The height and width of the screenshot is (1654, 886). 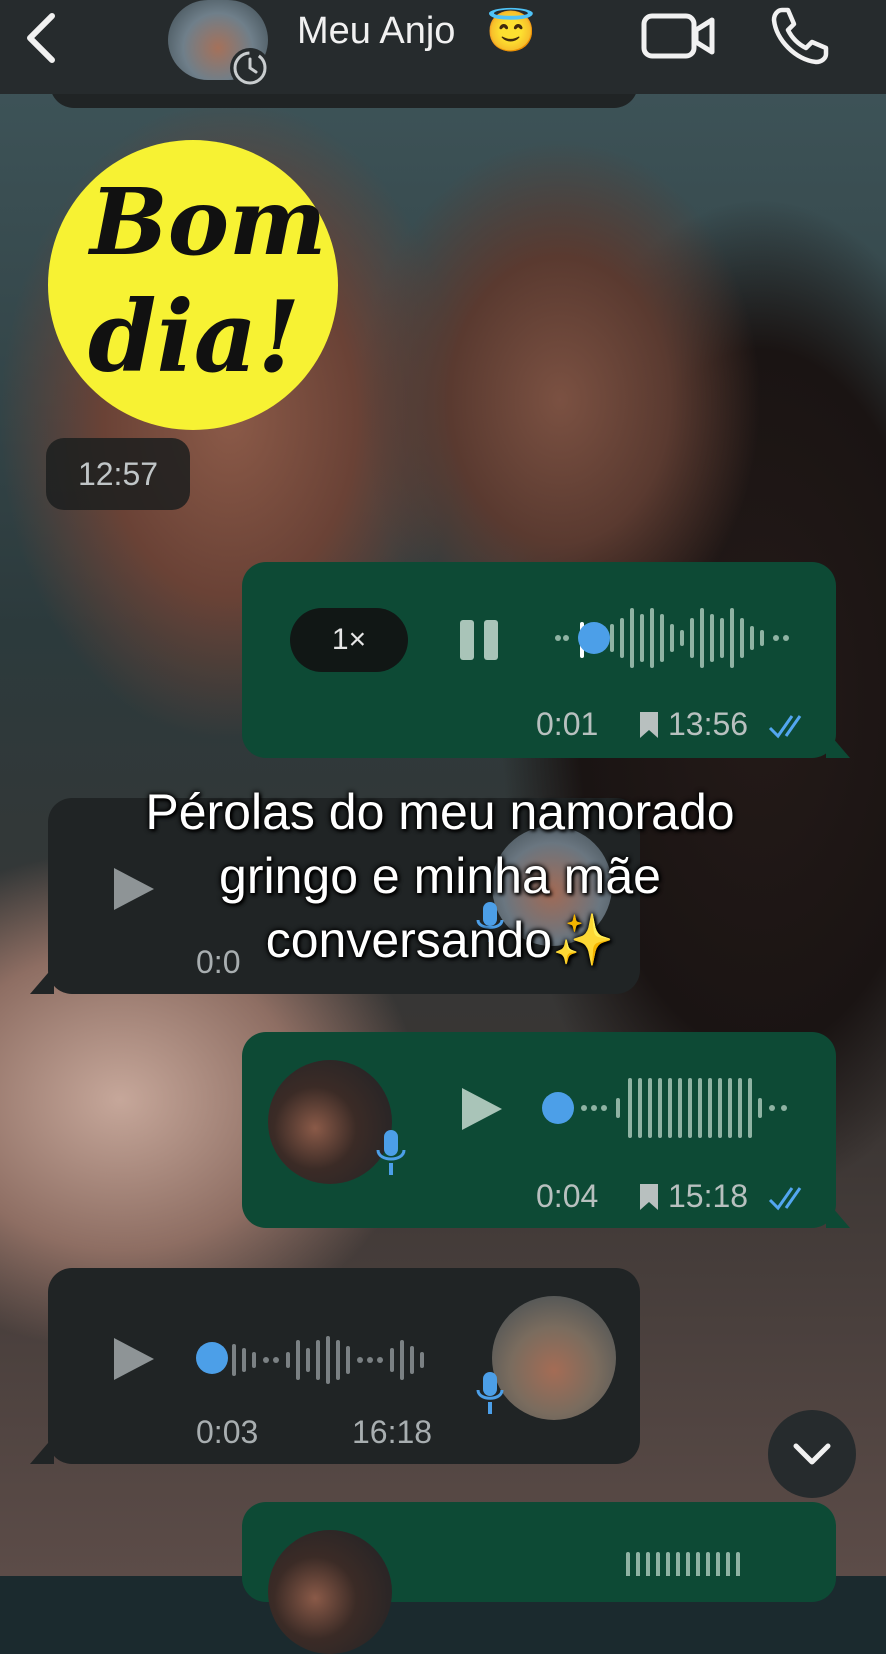 I want to click on caption-line-1: Pérolas do meu namorado, so click(x=440, y=812).